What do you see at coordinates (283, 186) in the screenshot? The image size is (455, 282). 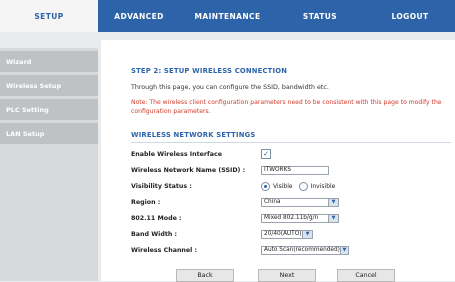 I see `visible-radio-label: Visible` at bounding box center [283, 186].